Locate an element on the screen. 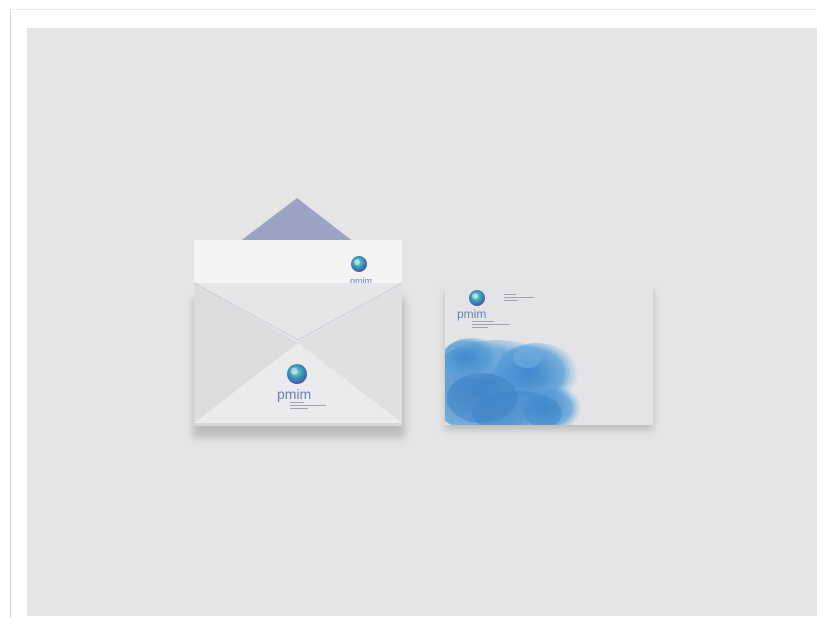 This screenshot has width=827, height=628. envelope-logo-text: pmim is located at coordinates (294, 394).